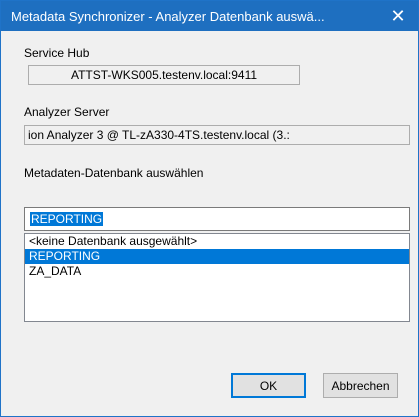 The image size is (419, 417). What do you see at coordinates (268, 385) in the screenshot?
I see `ok-button: OK` at bounding box center [268, 385].